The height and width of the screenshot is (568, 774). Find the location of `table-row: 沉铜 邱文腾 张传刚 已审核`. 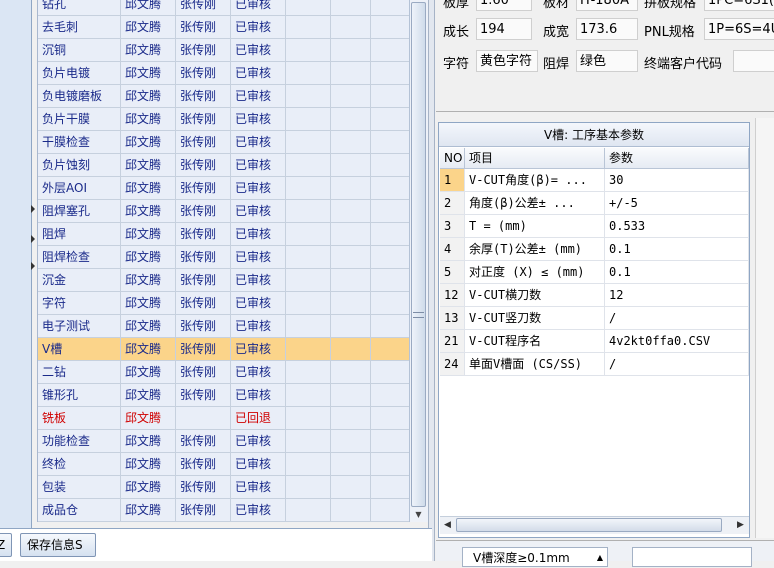

table-row: 沉铜 邱文腾 张传刚 已审核 is located at coordinates (223, 50).